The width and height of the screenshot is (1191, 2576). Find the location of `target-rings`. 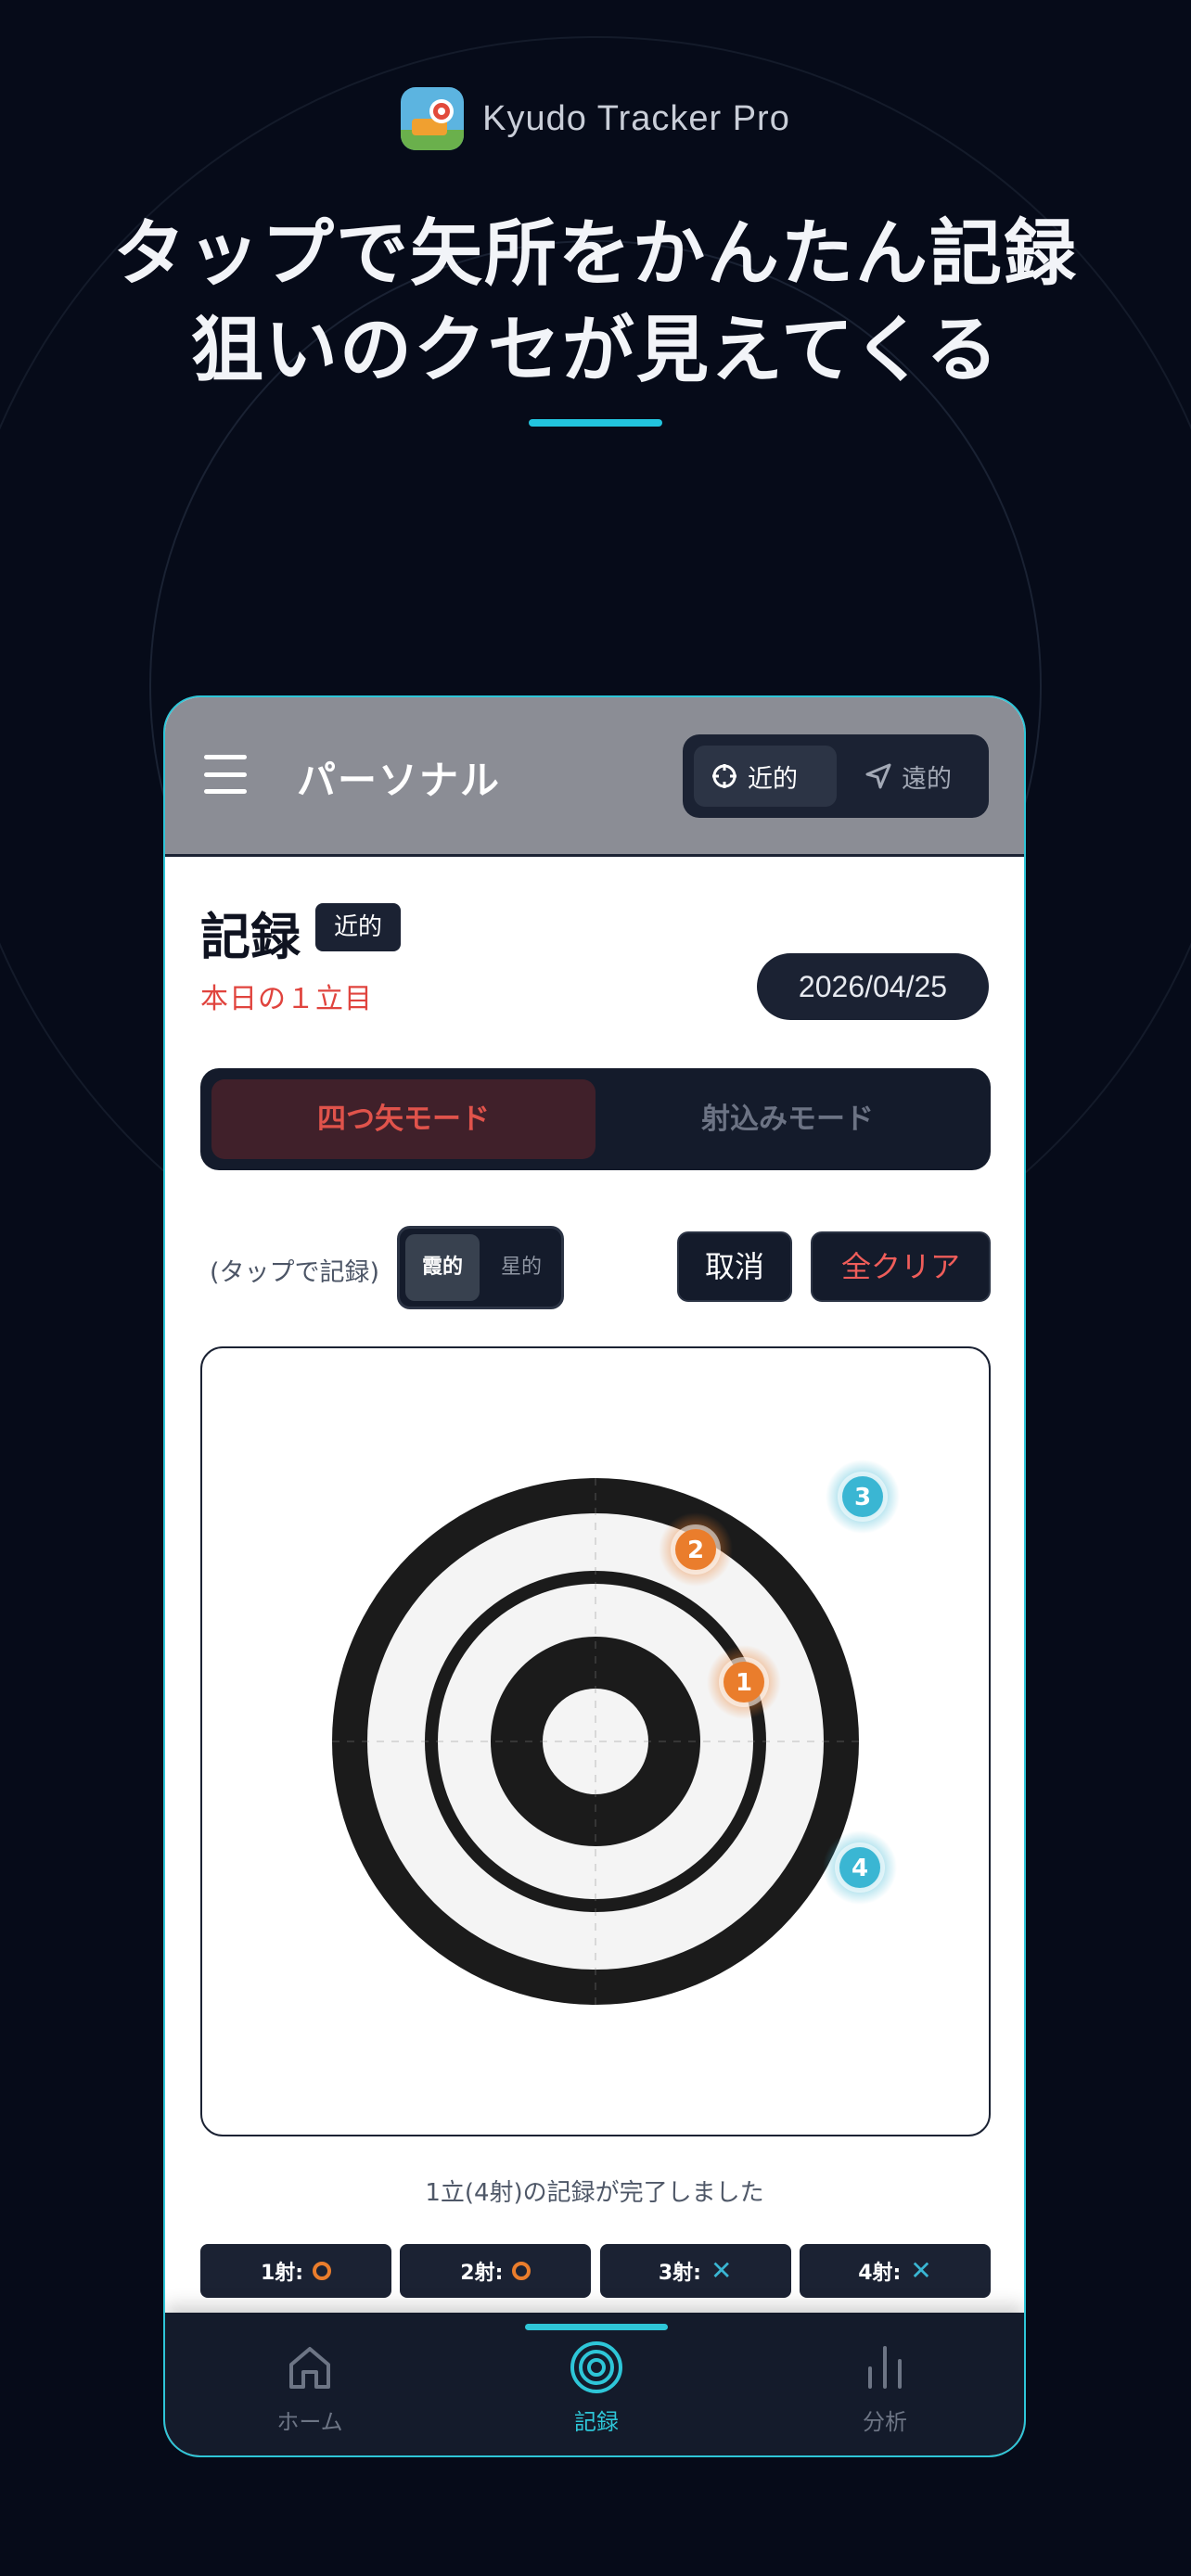

target-rings is located at coordinates (595, 1741).